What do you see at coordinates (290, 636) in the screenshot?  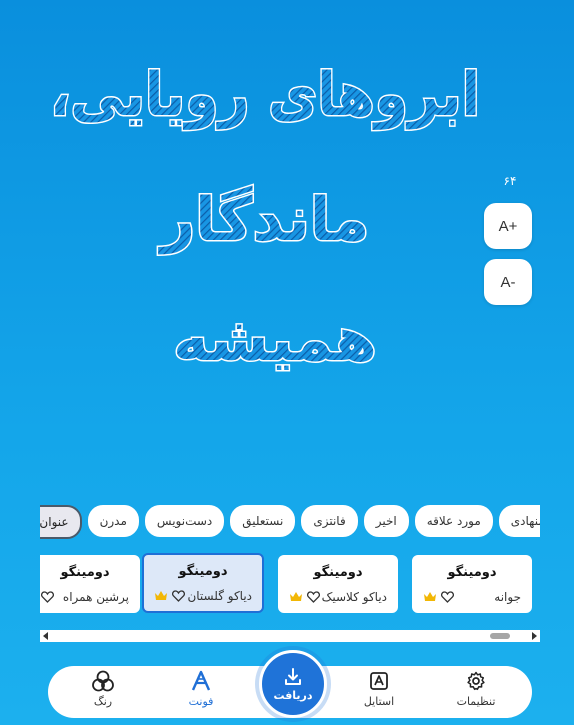 I see `font-list-scrollbar` at bounding box center [290, 636].